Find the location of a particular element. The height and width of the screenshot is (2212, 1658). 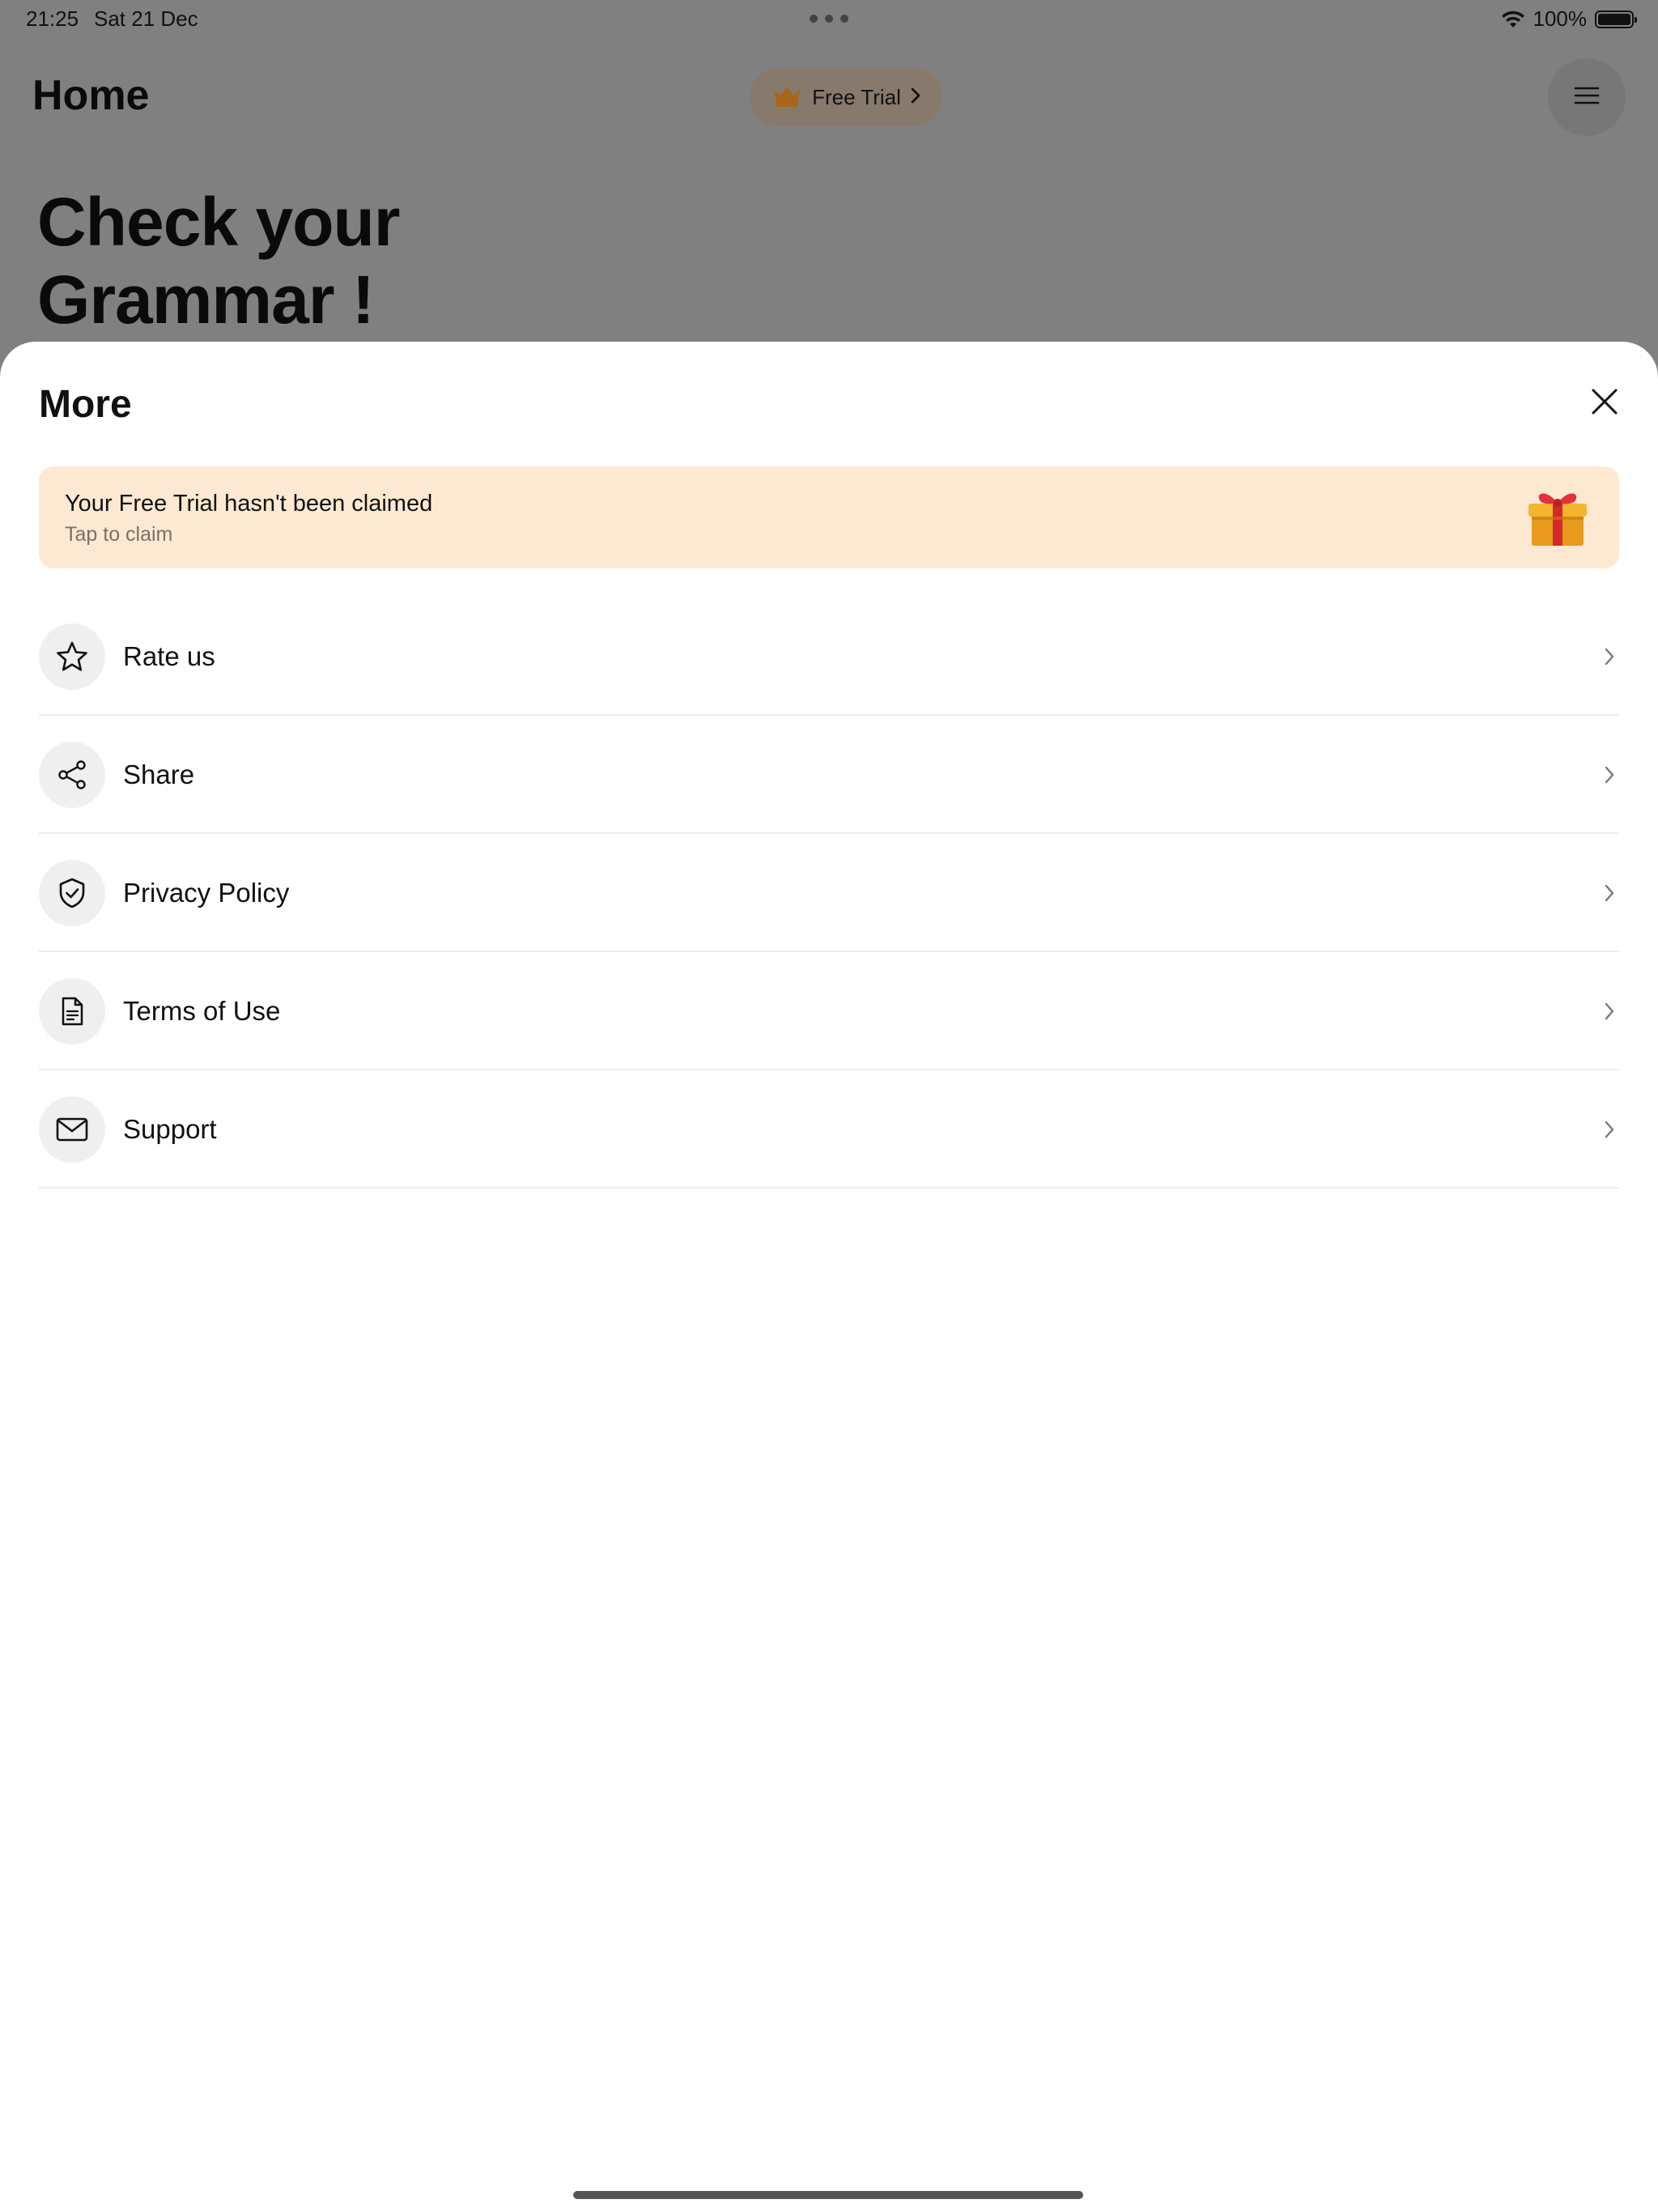

hamburger-icon is located at coordinates (1587, 98).